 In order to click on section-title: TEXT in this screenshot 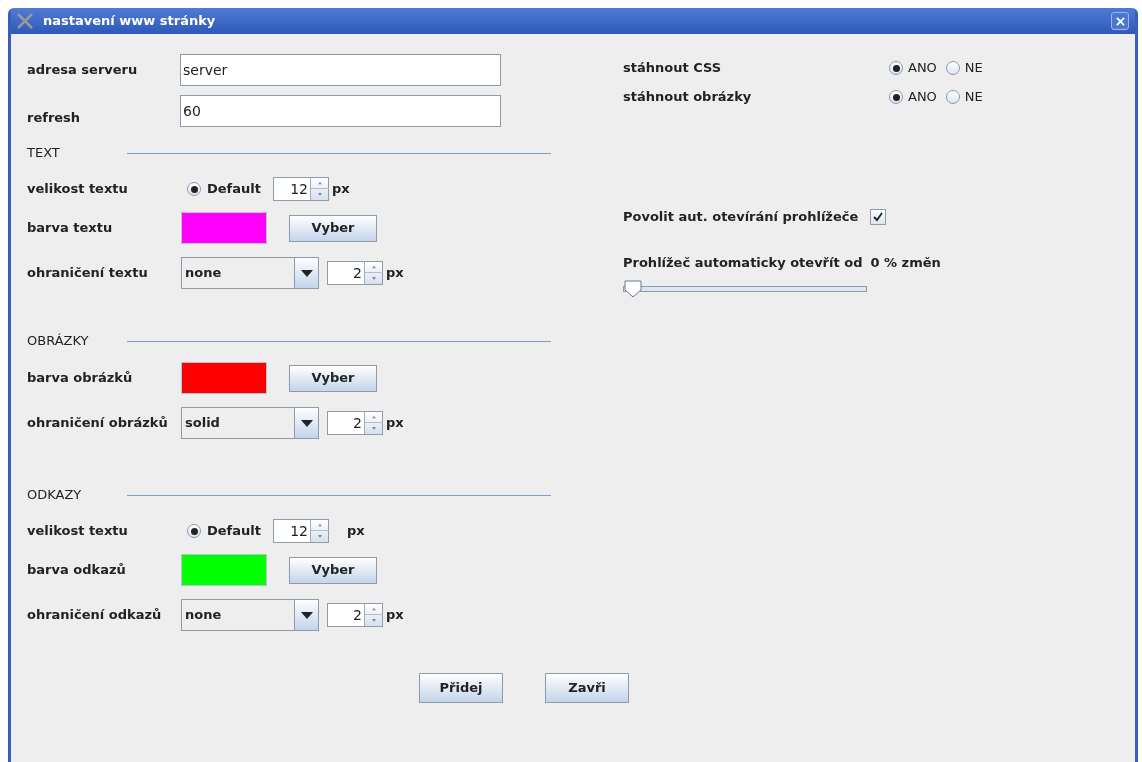, I will do `click(44, 153)`.